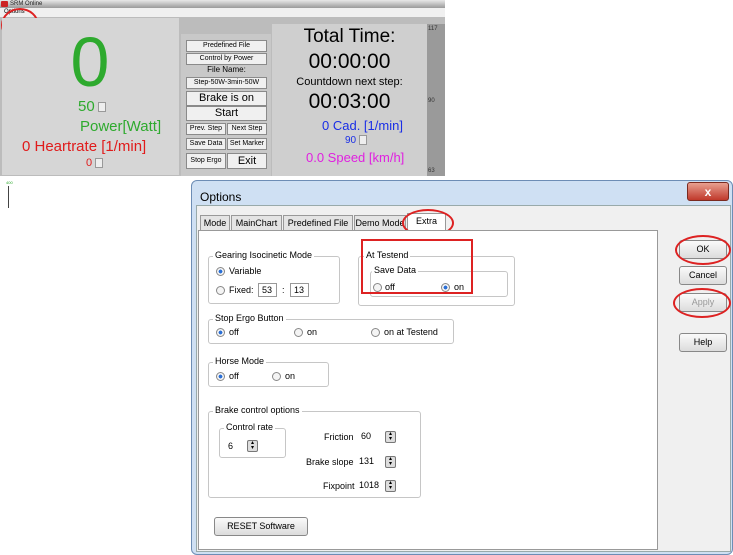  I want to click on reset-software-button: RESET Software, so click(261, 526).